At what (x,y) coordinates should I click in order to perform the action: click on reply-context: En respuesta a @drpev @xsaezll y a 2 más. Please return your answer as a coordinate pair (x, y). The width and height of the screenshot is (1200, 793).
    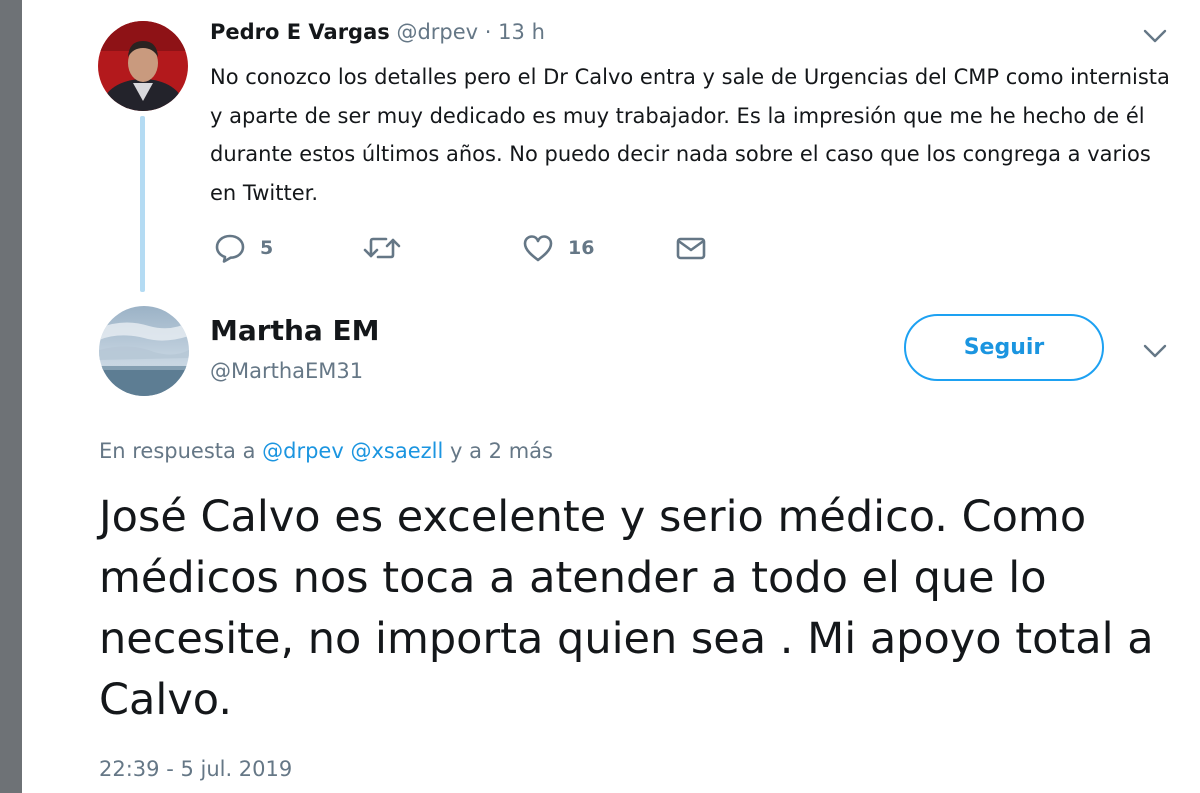
    Looking at the image, I should click on (326, 451).